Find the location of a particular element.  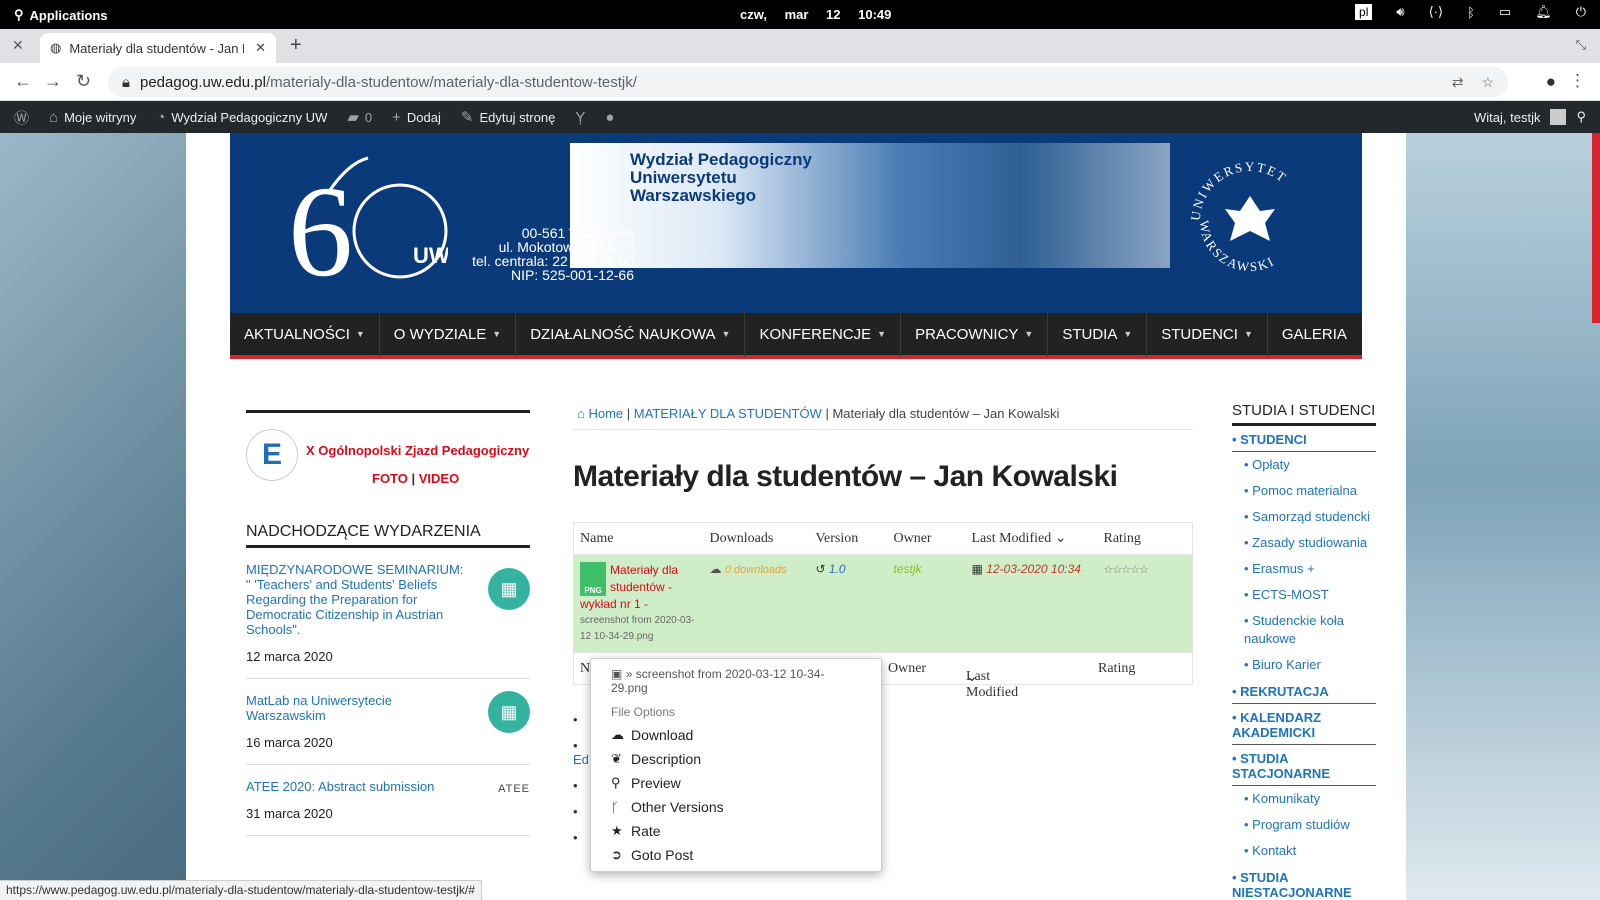

breadcrumb-home: ⌂ Home is located at coordinates (600, 413).